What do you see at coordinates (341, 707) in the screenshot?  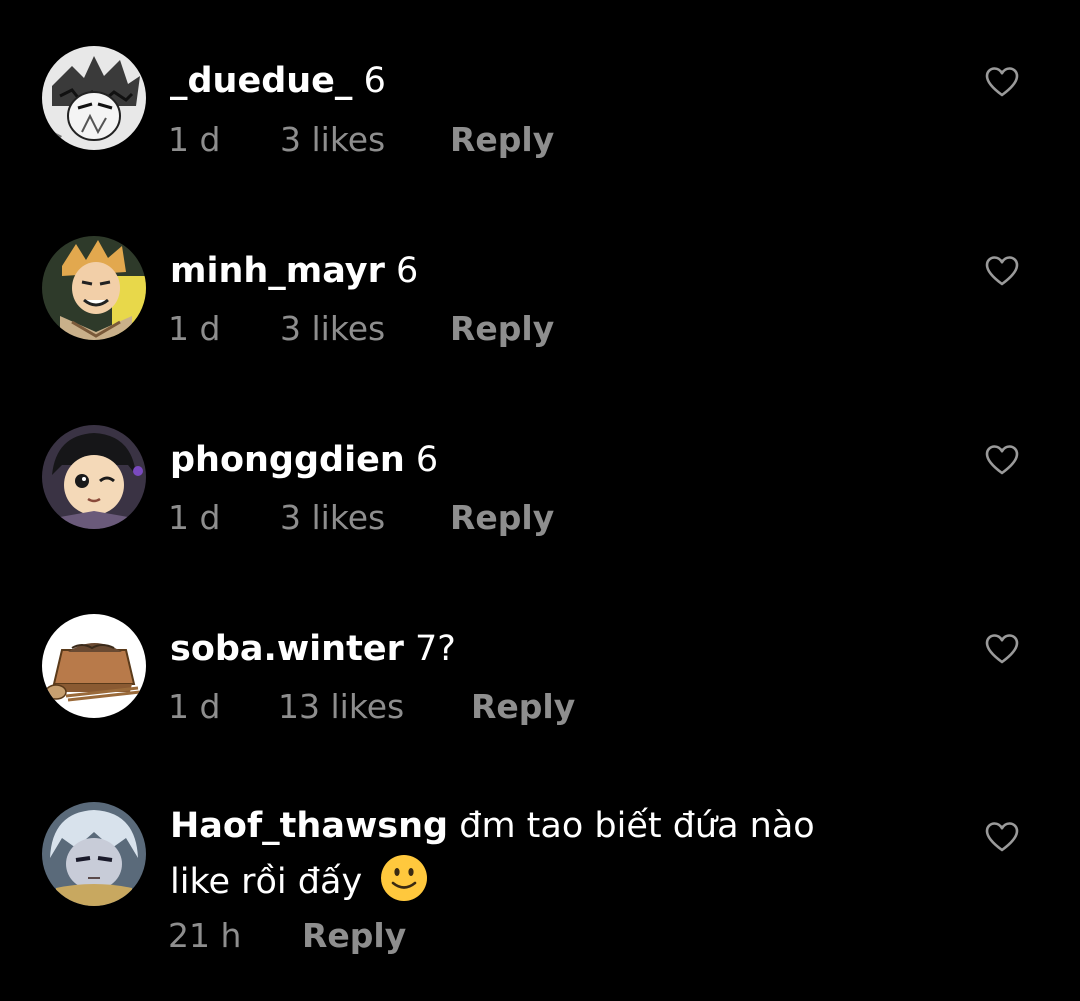 I see `comment-likes-count: 13 likes` at bounding box center [341, 707].